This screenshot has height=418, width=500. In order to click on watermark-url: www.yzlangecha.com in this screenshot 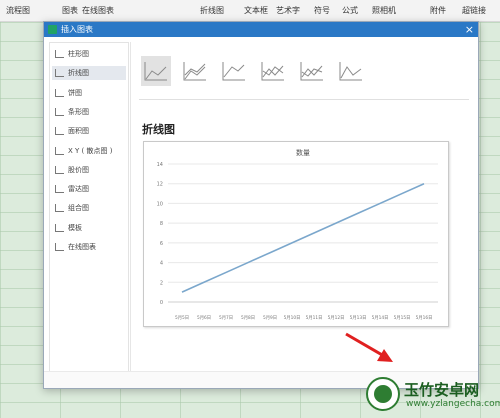, I will do `click(453, 404)`.